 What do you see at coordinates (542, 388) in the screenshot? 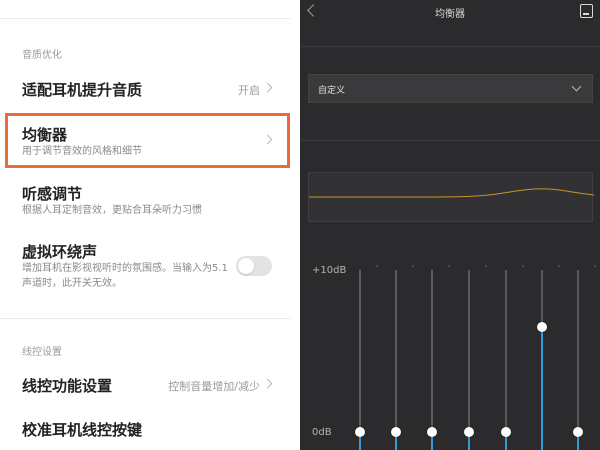
I see `eq-slider-fill` at bounding box center [542, 388].